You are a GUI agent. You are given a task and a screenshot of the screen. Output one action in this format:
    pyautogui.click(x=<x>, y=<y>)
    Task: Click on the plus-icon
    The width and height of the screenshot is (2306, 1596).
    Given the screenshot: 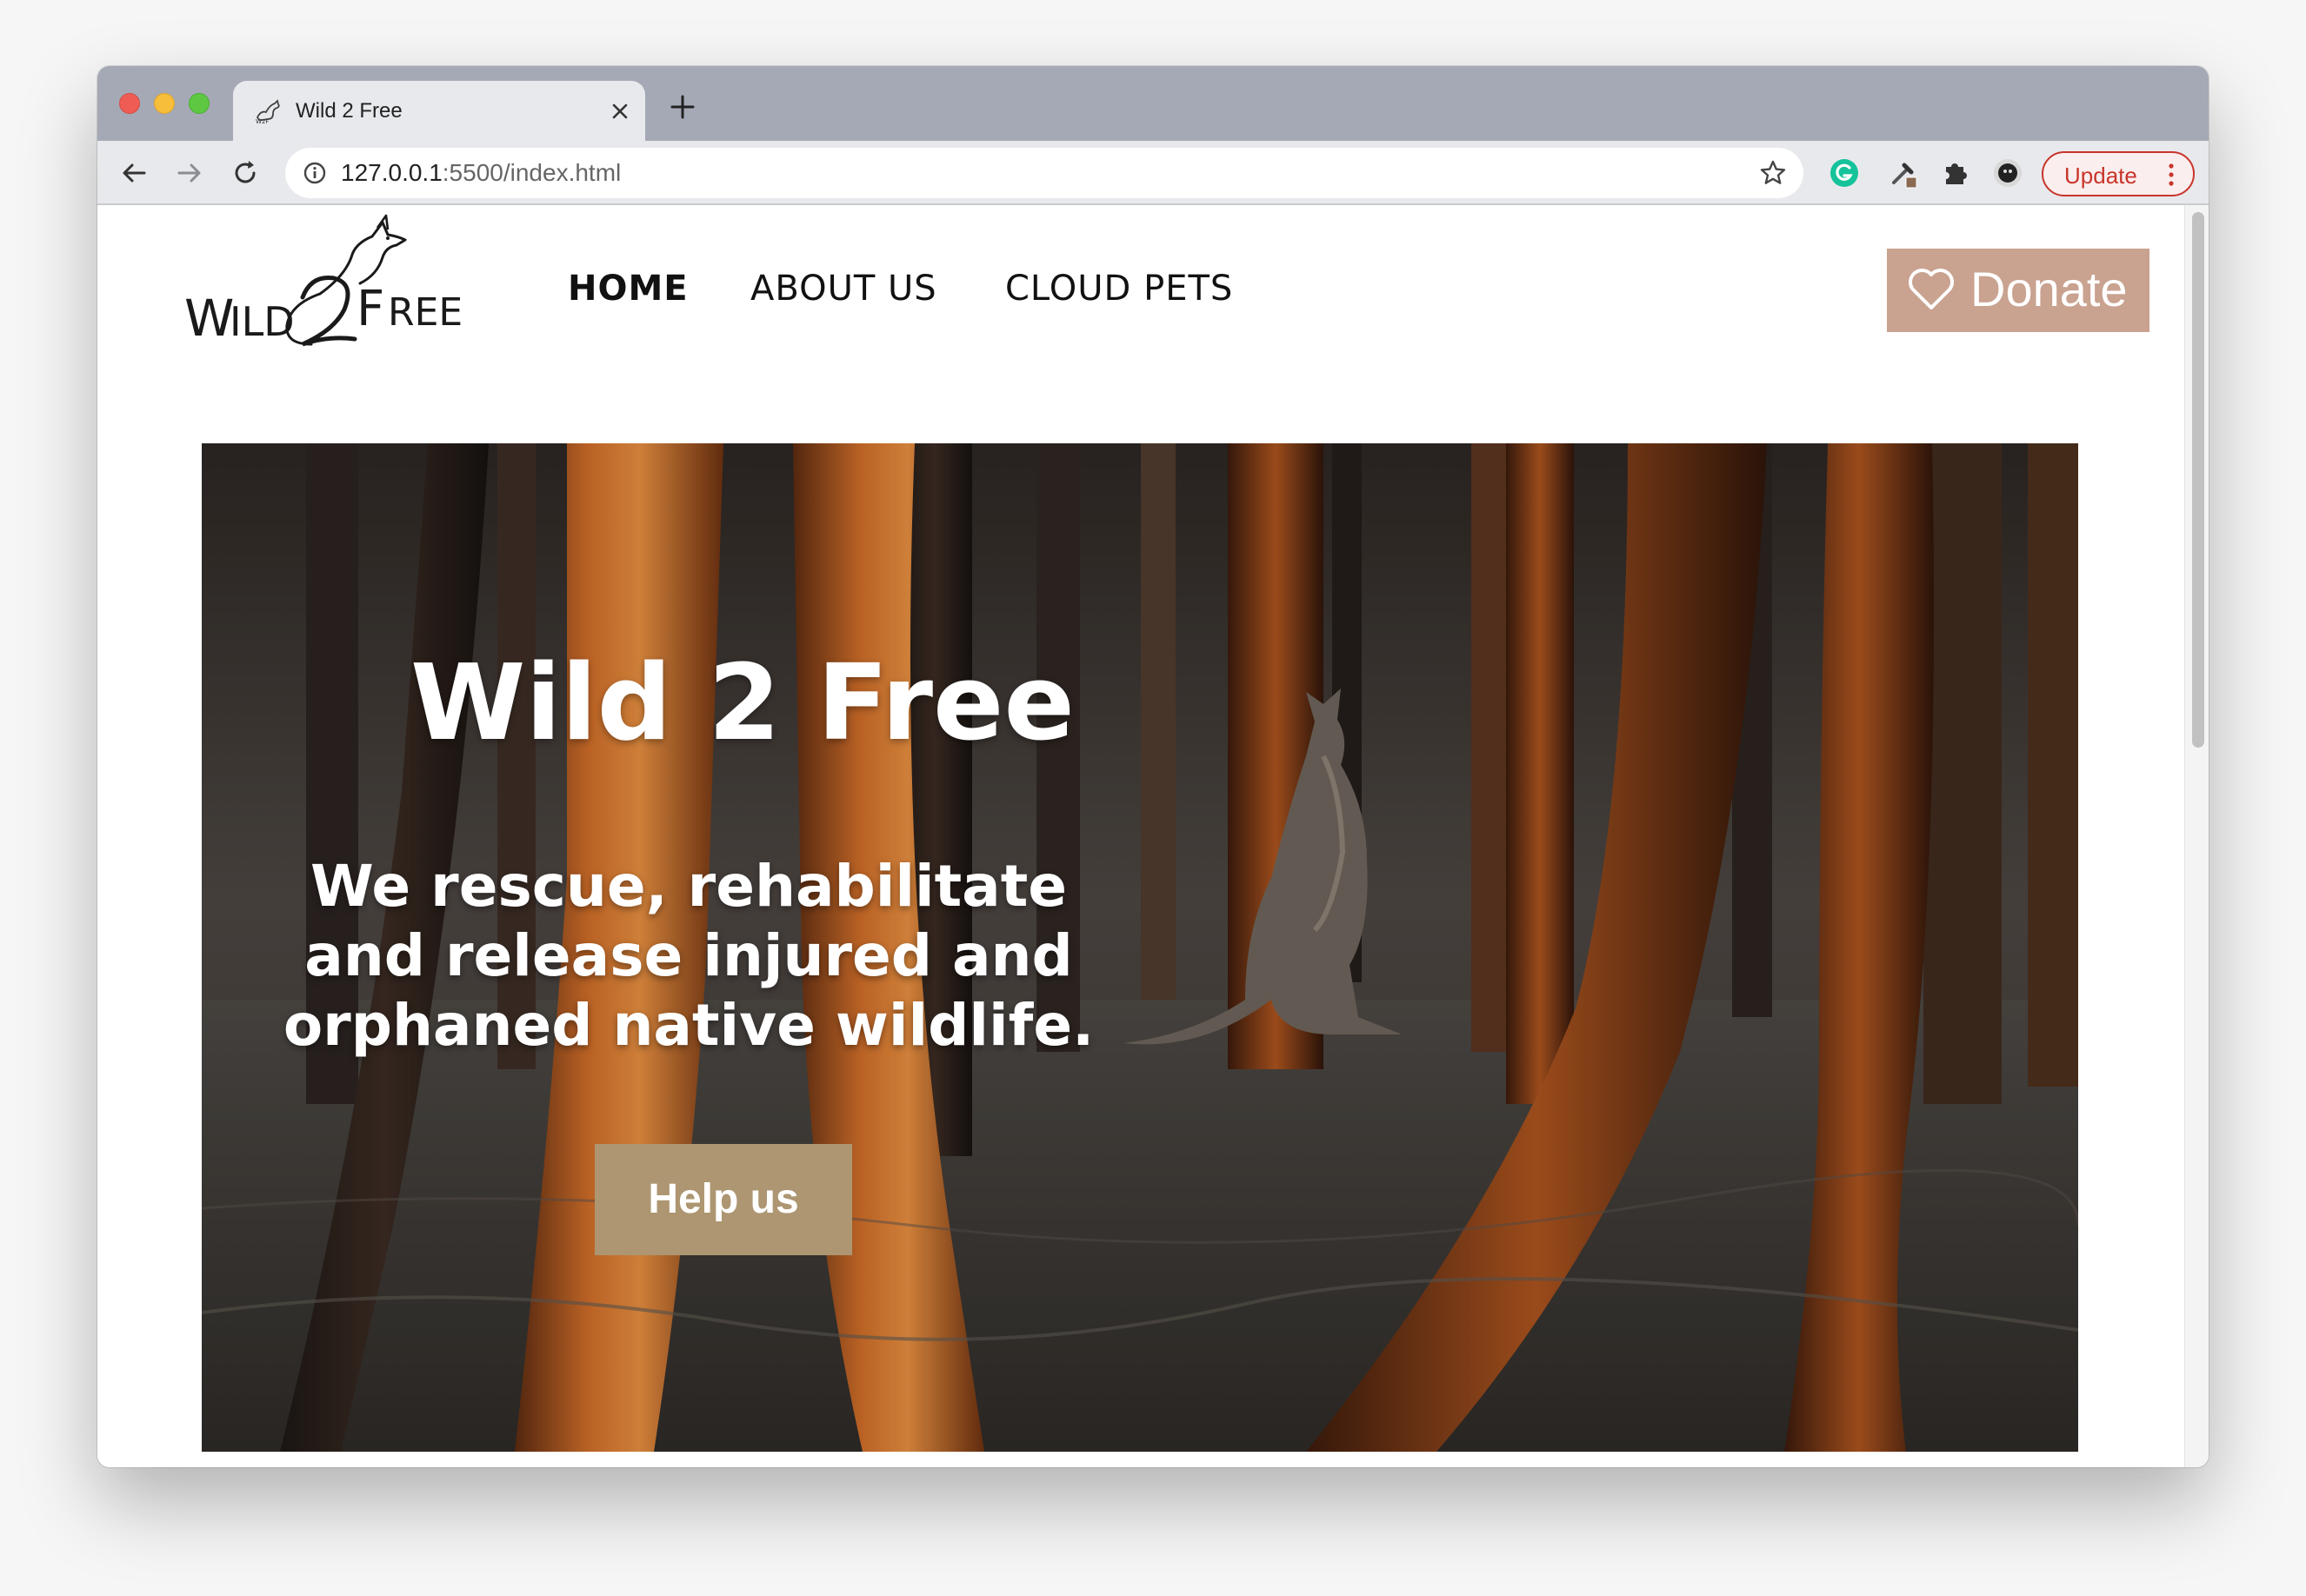 What is the action you would take?
    pyautogui.click(x=682, y=107)
    